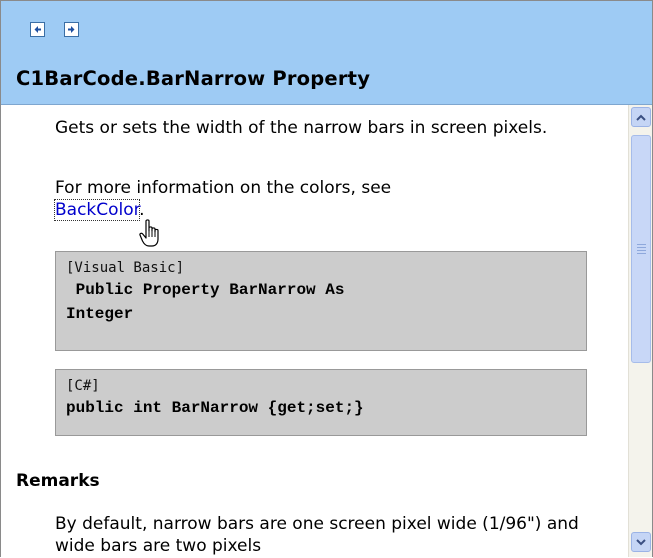  Describe the element at coordinates (223, 188) in the screenshot. I see `more-info-prefix: For more information on the colors, see` at that location.